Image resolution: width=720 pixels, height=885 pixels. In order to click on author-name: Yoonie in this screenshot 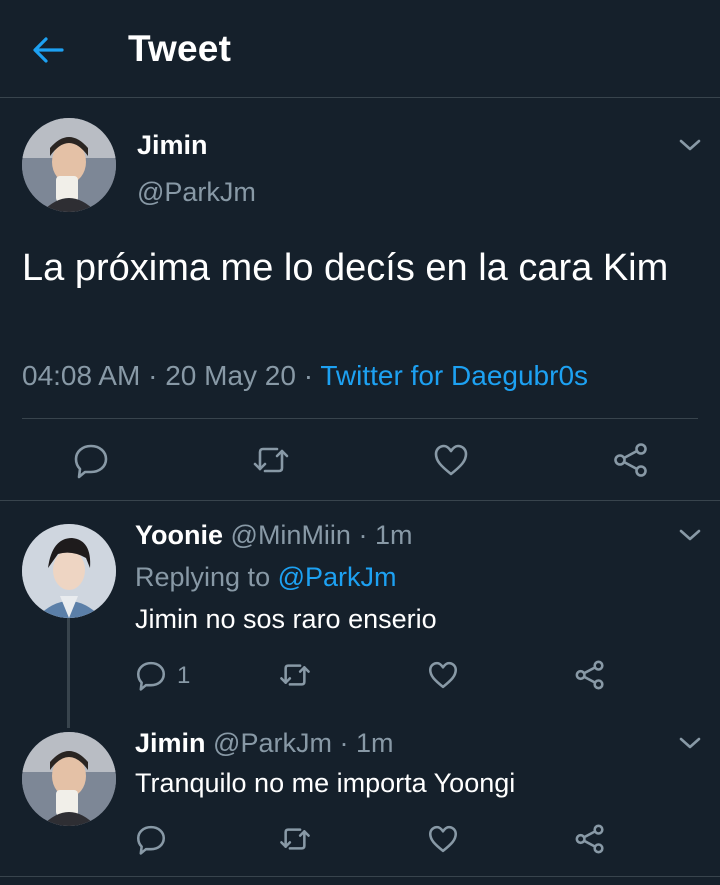, I will do `click(179, 535)`.